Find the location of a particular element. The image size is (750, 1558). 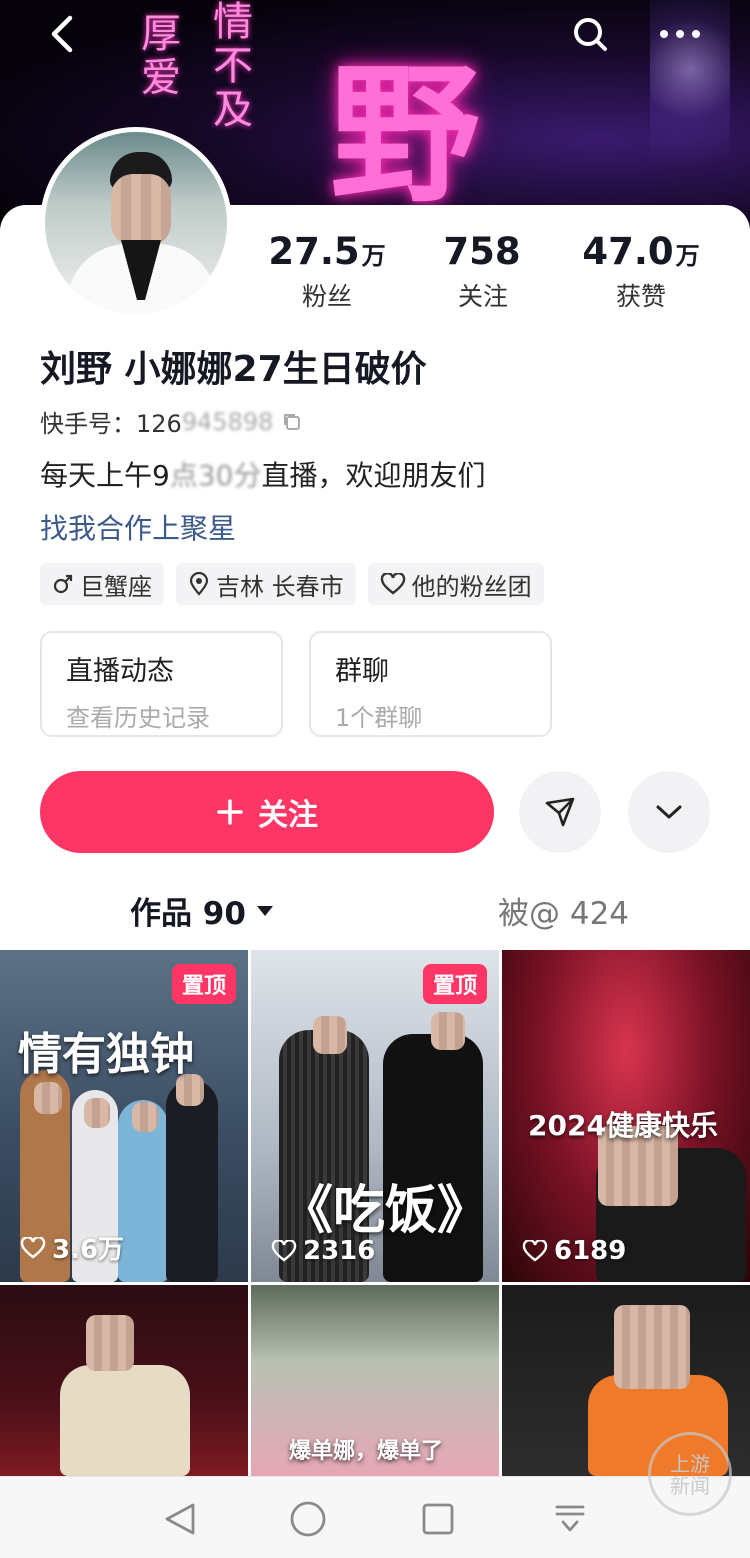

bio-blurred: 点30分 is located at coordinates (215, 475).